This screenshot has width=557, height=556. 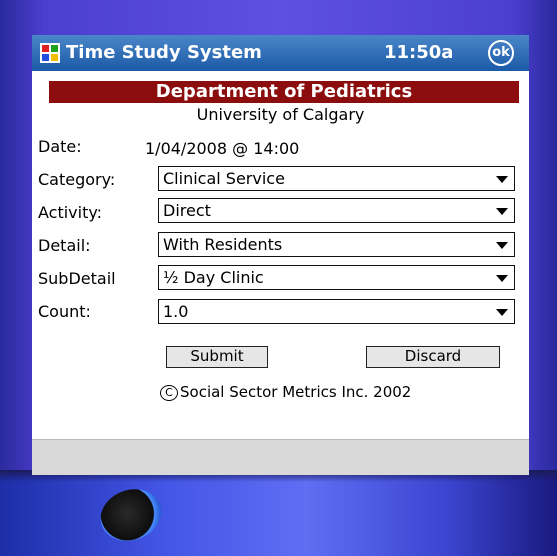 I want to click on activity-label: Activity:, so click(x=70, y=212).